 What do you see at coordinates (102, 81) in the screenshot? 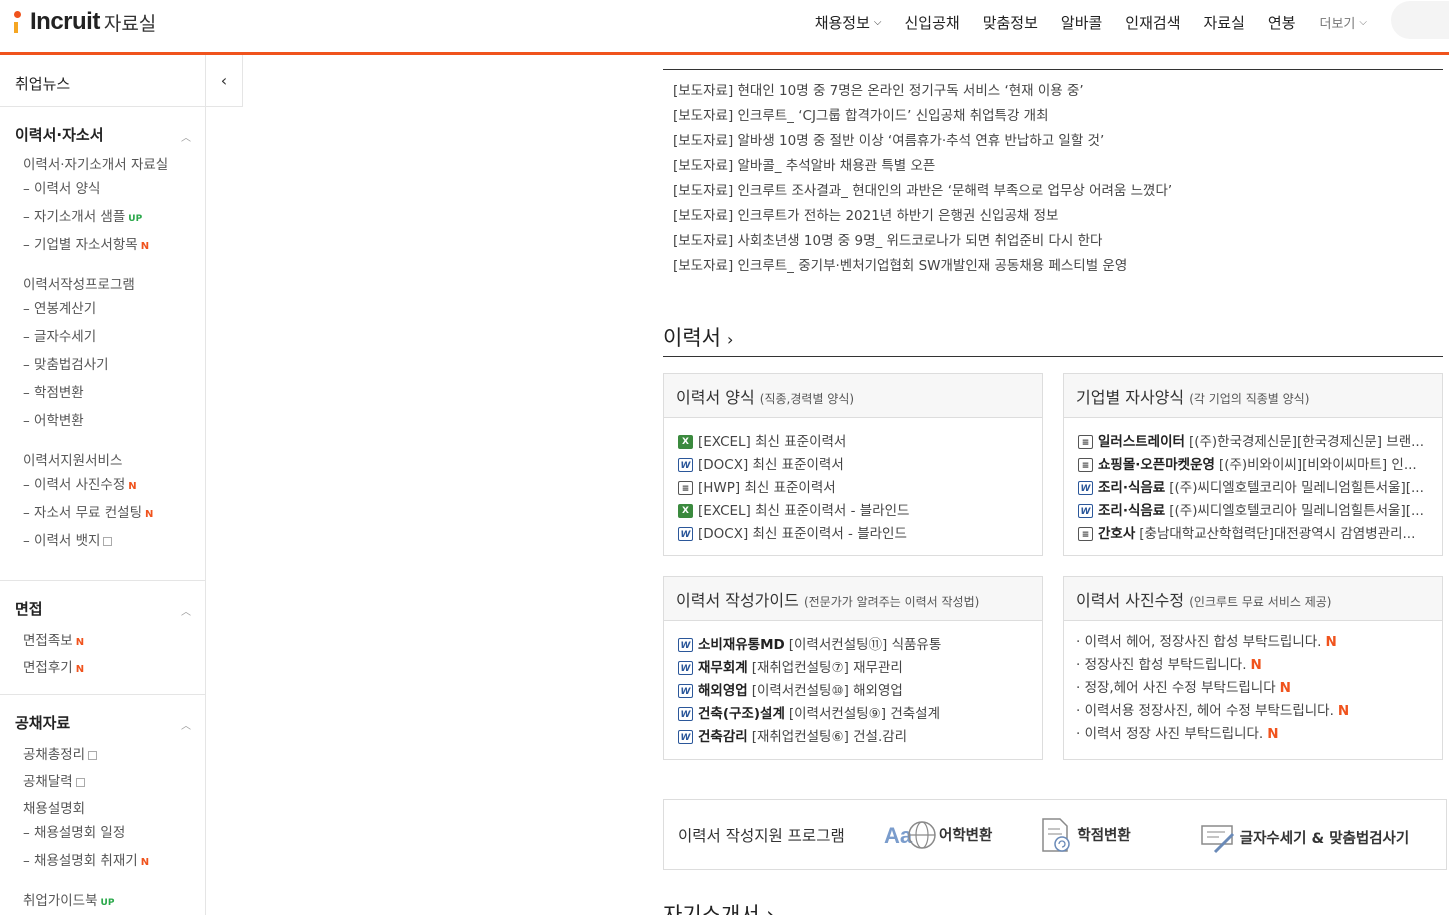
I see `sidebar-top-link: 취업뉴스` at bounding box center [102, 81].